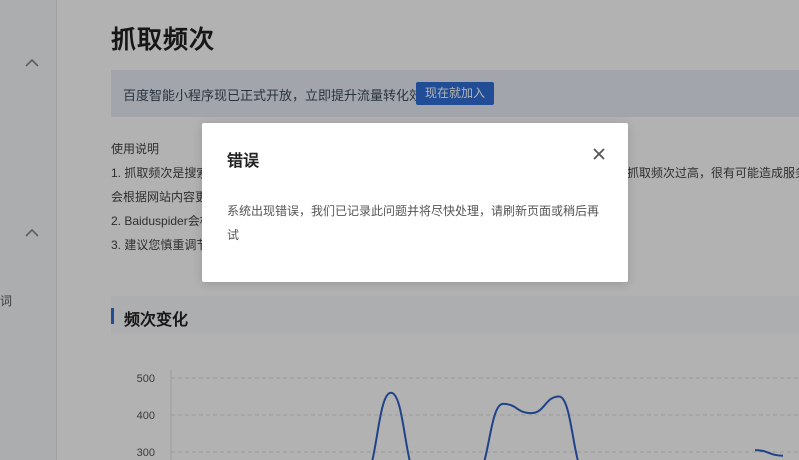 This screenshot has width=799, height=460. I want to click on modal-message: 系统出现错误，我们已记录此问题并将尽快处理，请刷新页面或稍后再试, so click(413, 223).